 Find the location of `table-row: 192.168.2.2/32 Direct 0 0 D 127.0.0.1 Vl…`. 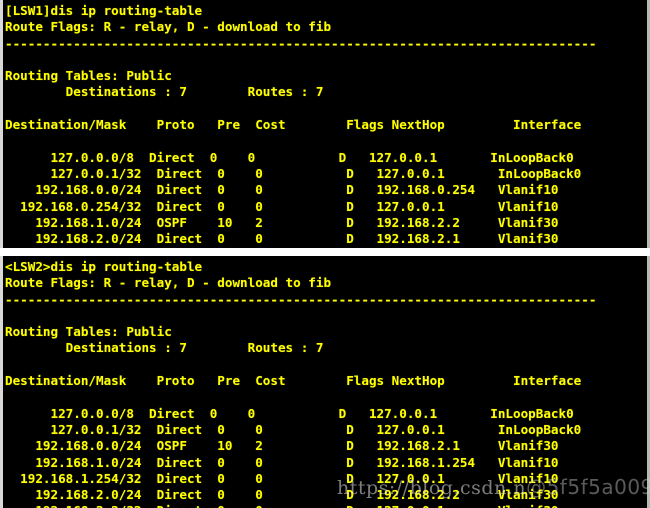

table-row: 192.168.2.2/32 Direct 0 0 D 127.0.0.1 Vl… is located at coordinates (325, 505).